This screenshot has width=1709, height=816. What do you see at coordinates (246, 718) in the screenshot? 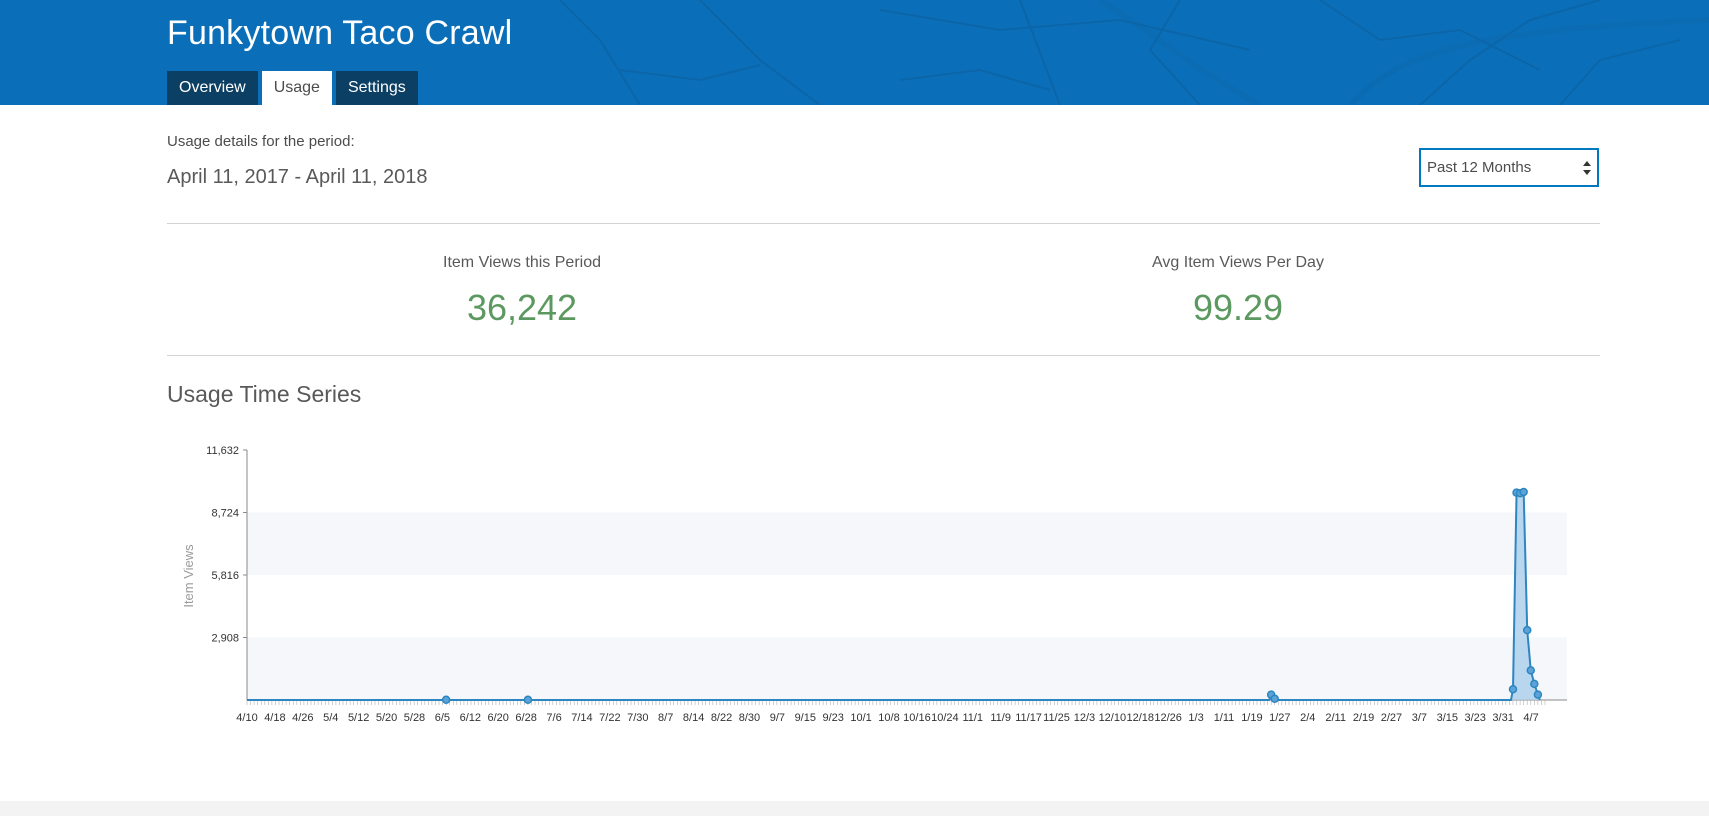
I see `x-tick-label: 4/10` at bounding box center [246, 718].